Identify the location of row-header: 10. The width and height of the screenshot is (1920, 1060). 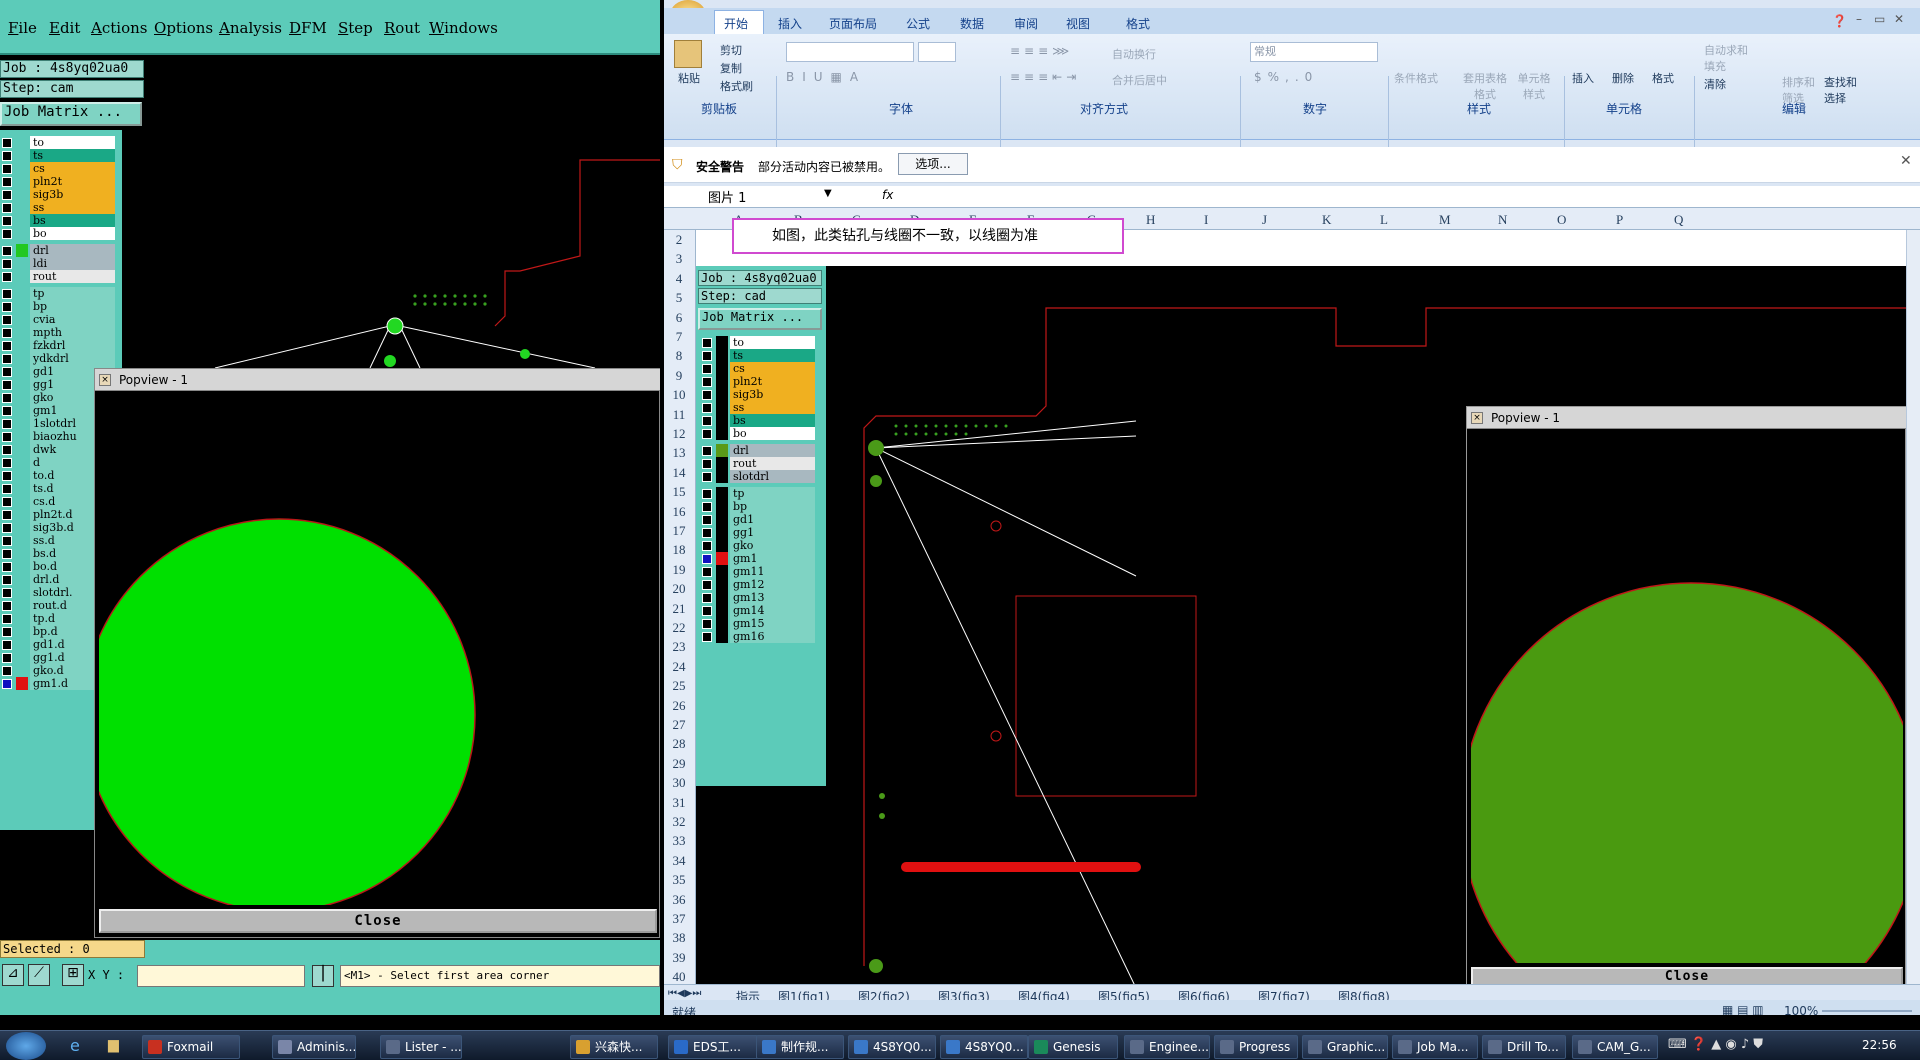
(679, 395).